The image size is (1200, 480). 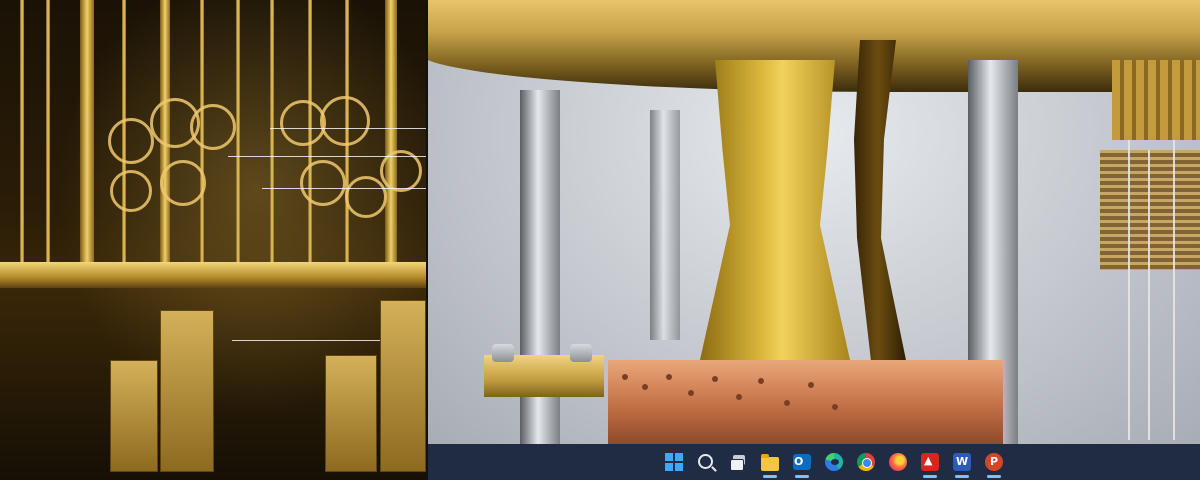 I want to click on gold-rack, so click(x=1156, y=100).